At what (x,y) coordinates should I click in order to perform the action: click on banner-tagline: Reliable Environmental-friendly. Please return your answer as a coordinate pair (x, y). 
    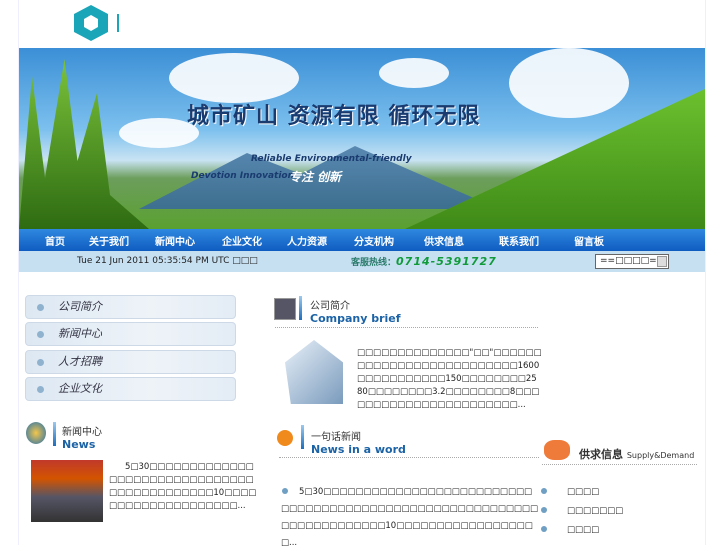
    Looking at the image, I should click on (331, 159).